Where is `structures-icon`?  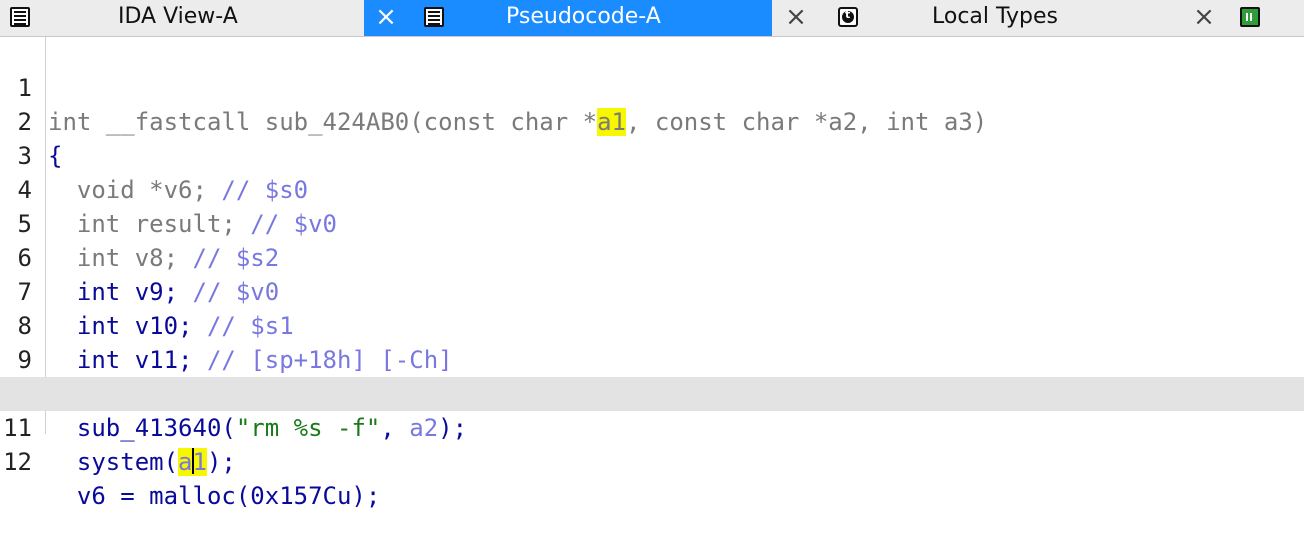 structures-icon is located at coordinates (1250, 17).